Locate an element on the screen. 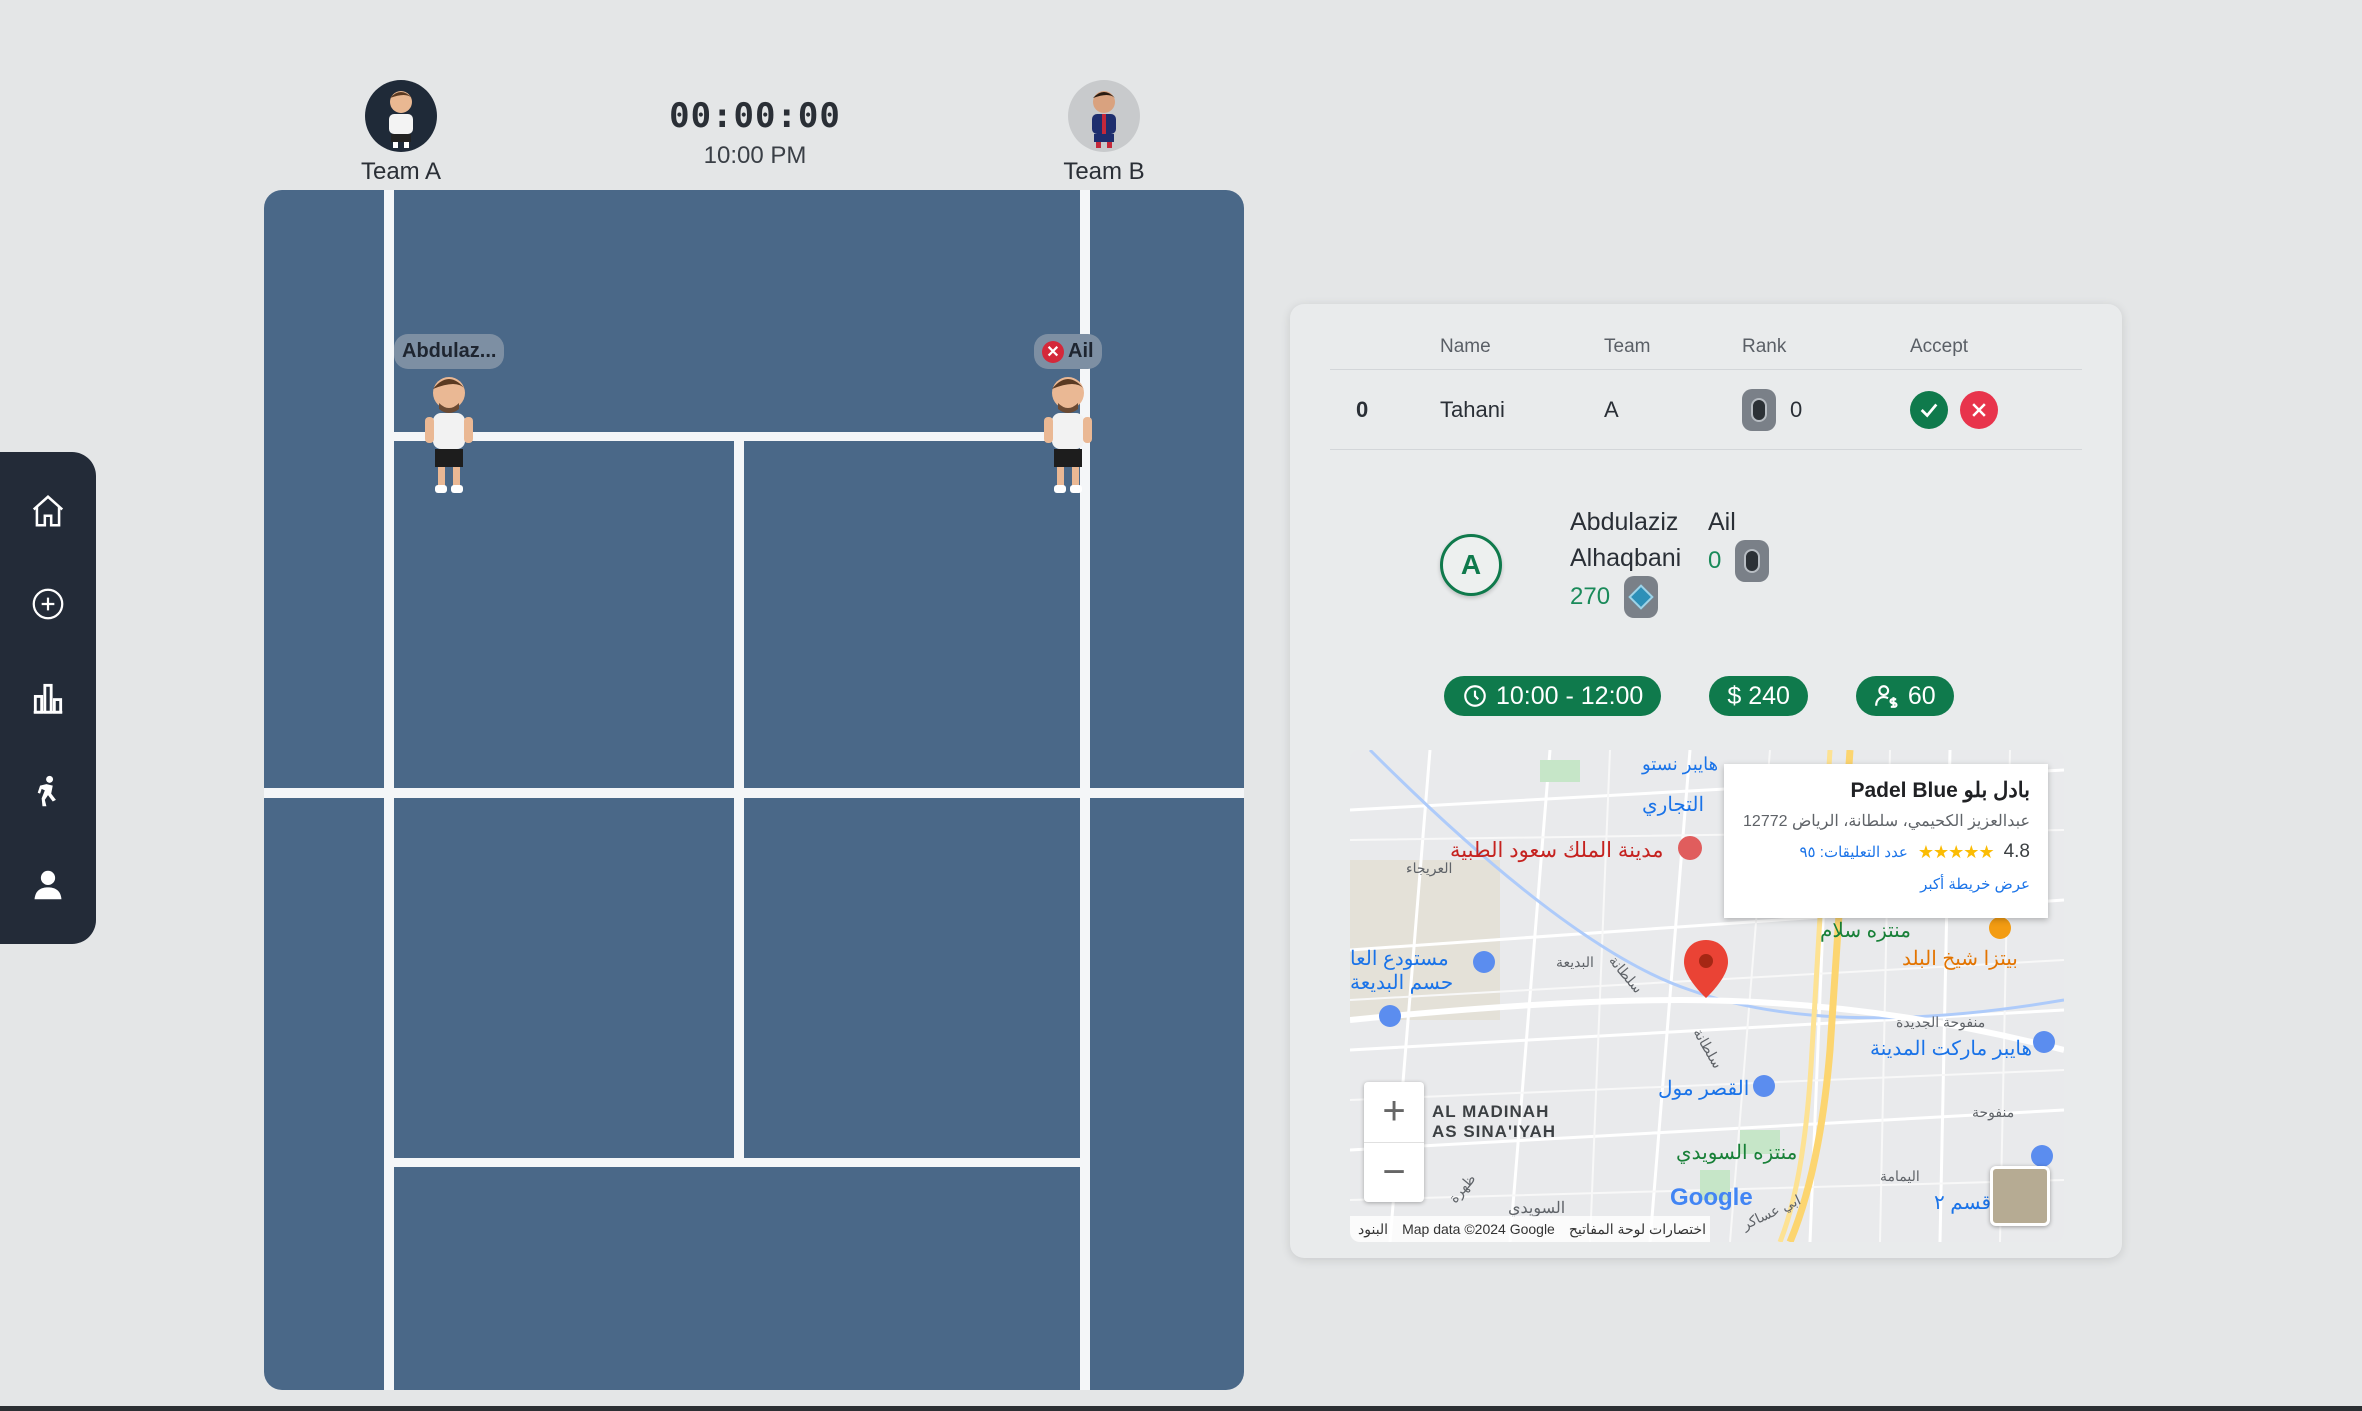 The image size is (2362, 1411). google-logo: Google is located at coordinates (1711, 1197).